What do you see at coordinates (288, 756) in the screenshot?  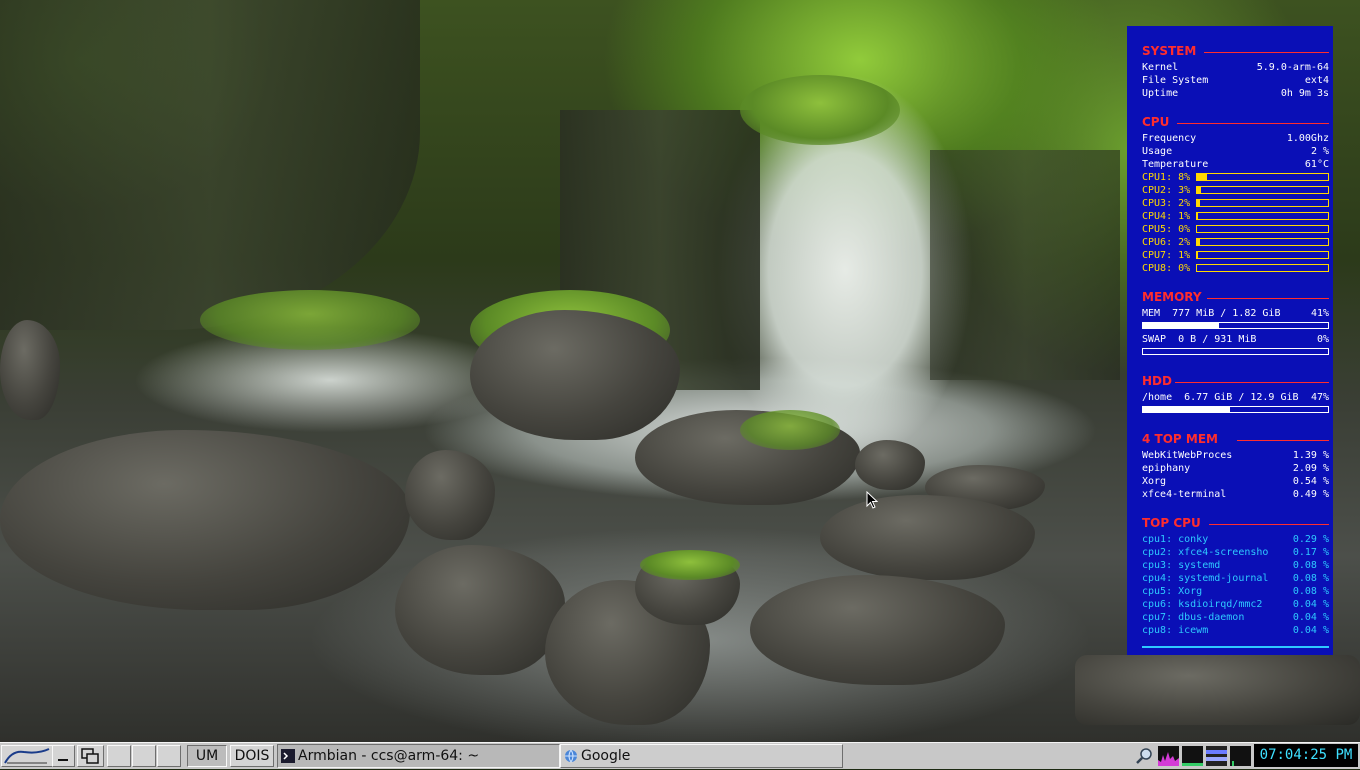 I see `terminal-icon` at bounding box center [288, 756].